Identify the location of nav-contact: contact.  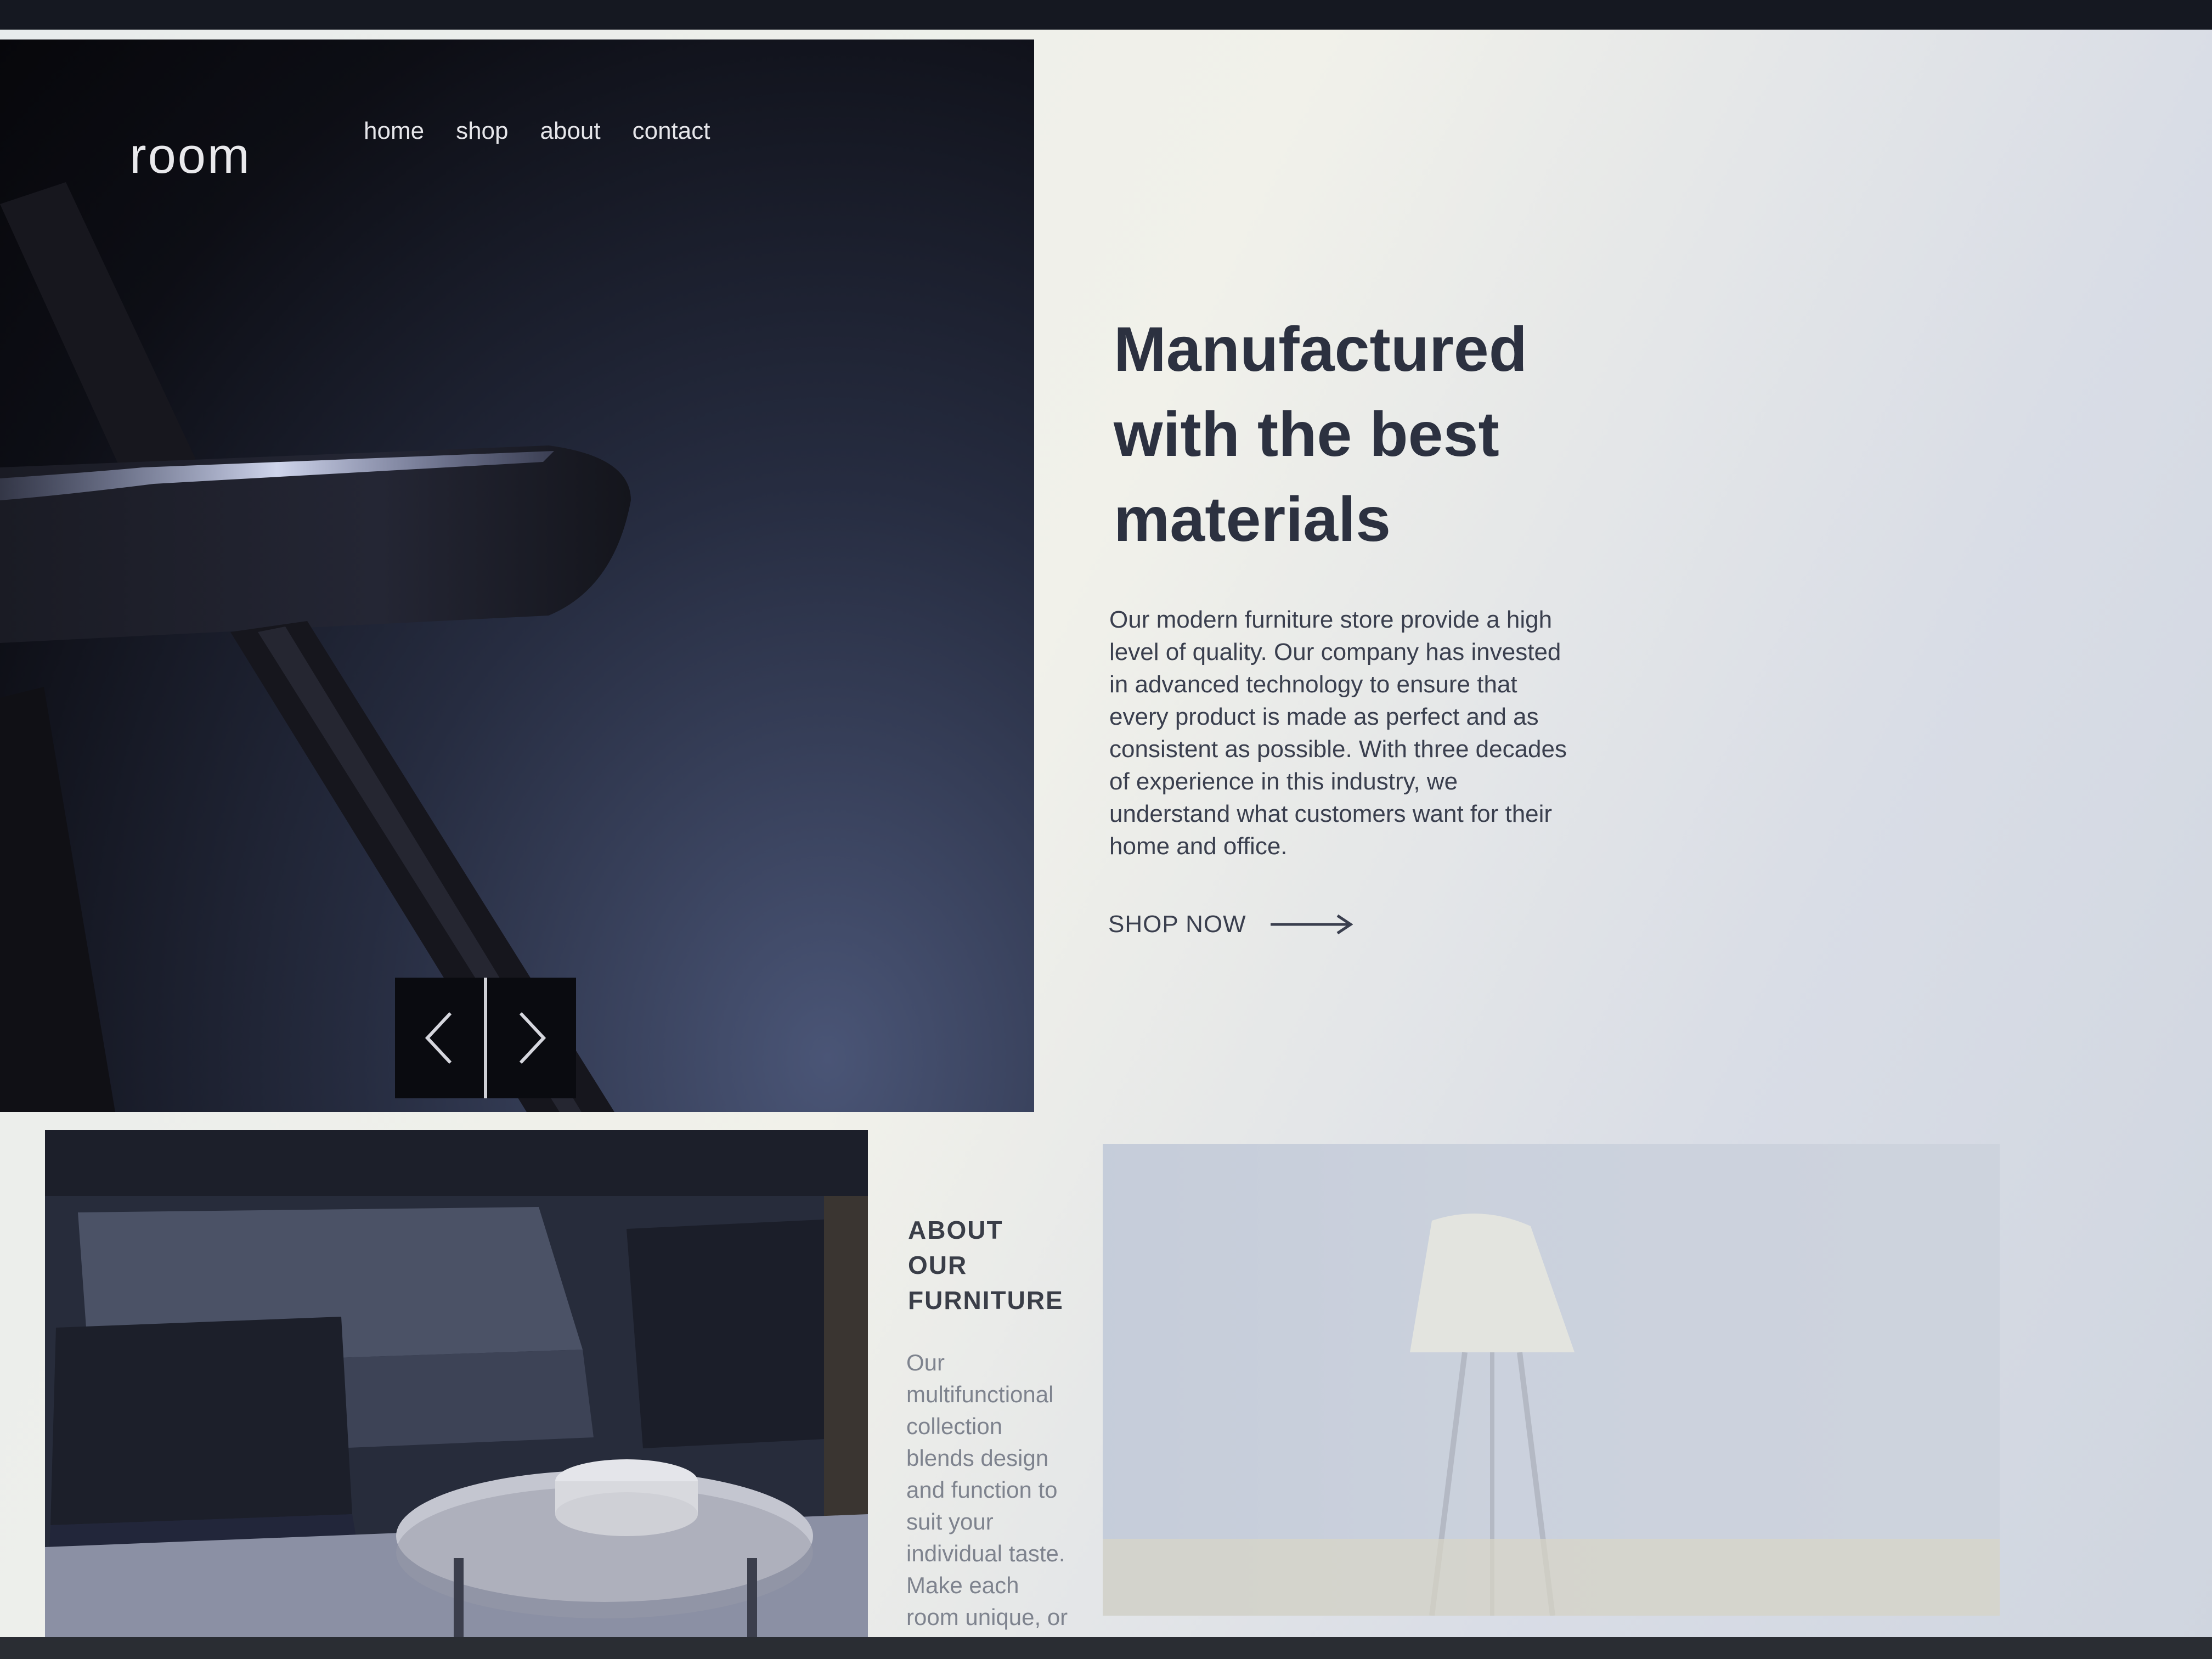
(672, 131).